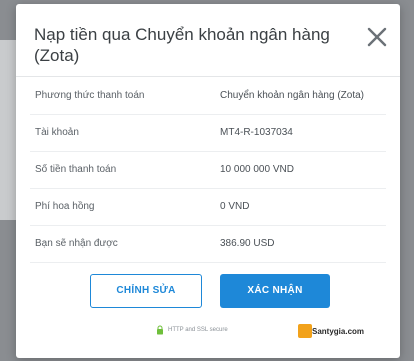 This screenshot has height=361, width=414. Describe the element at coordinates (247, 243) in the screenshot. I see `detail-value: 386.90 USD` at that location.